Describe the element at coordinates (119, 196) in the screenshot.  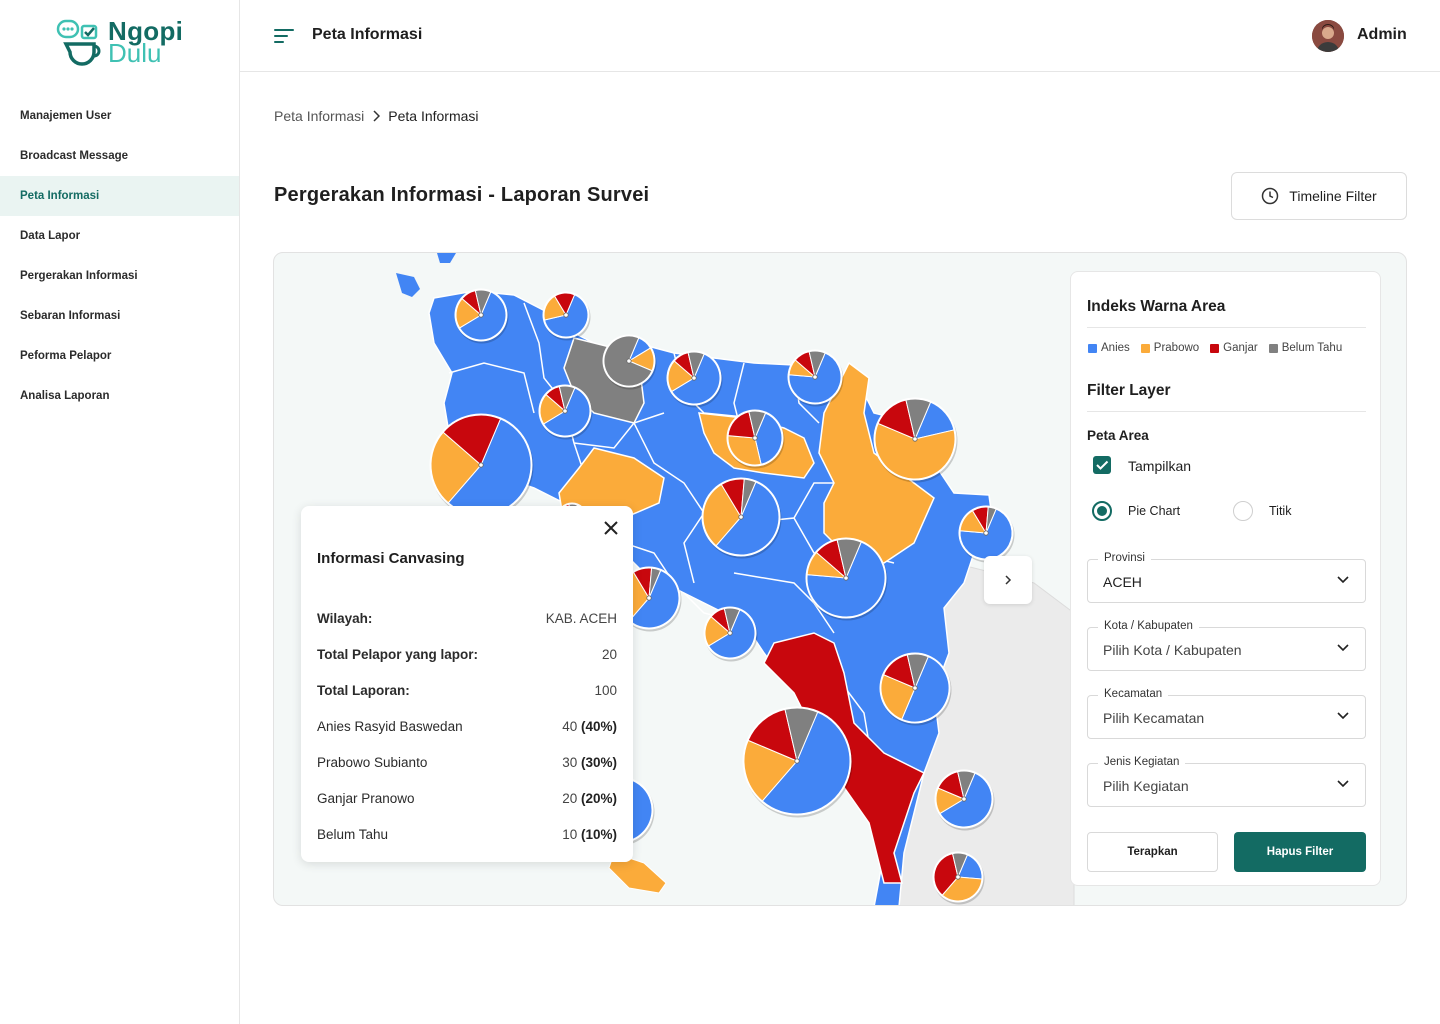
I see `sidebar-item-peta-informasi: Peta Informasi` at that location.